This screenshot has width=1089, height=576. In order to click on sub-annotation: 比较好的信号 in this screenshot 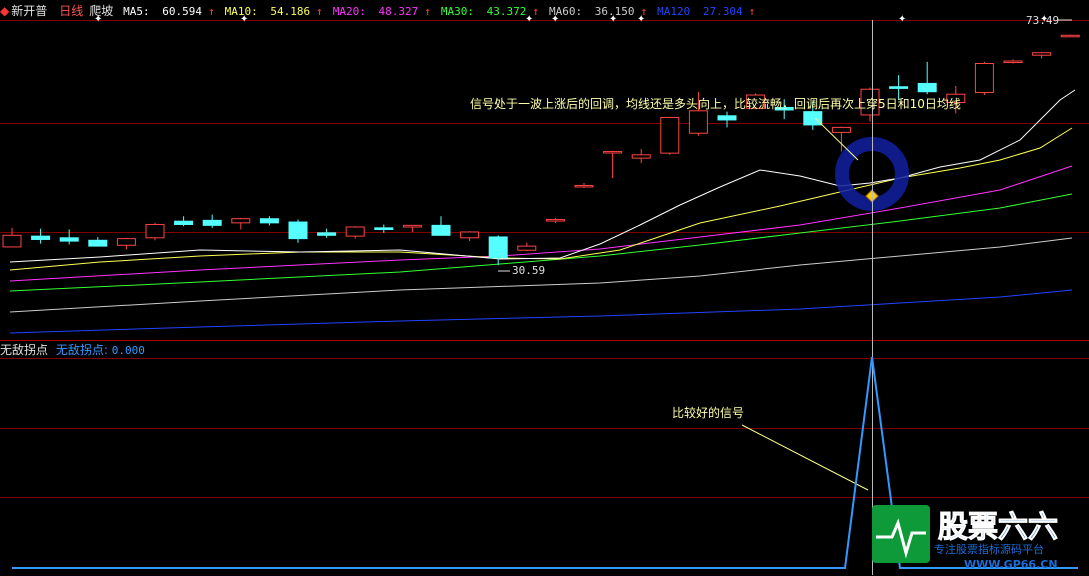, I will do `click(708, 412)`.